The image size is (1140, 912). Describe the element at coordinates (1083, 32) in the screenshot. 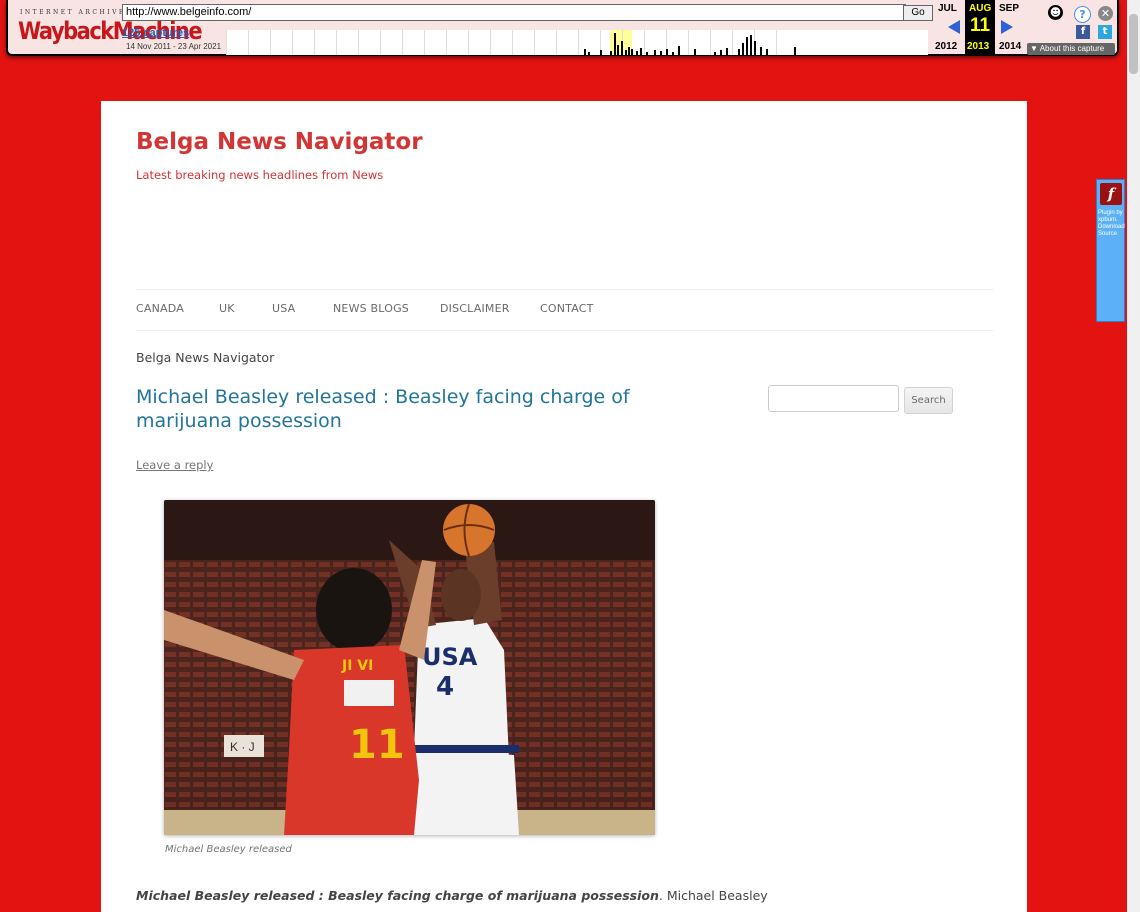

I see `facebook-icon: f` at that location.